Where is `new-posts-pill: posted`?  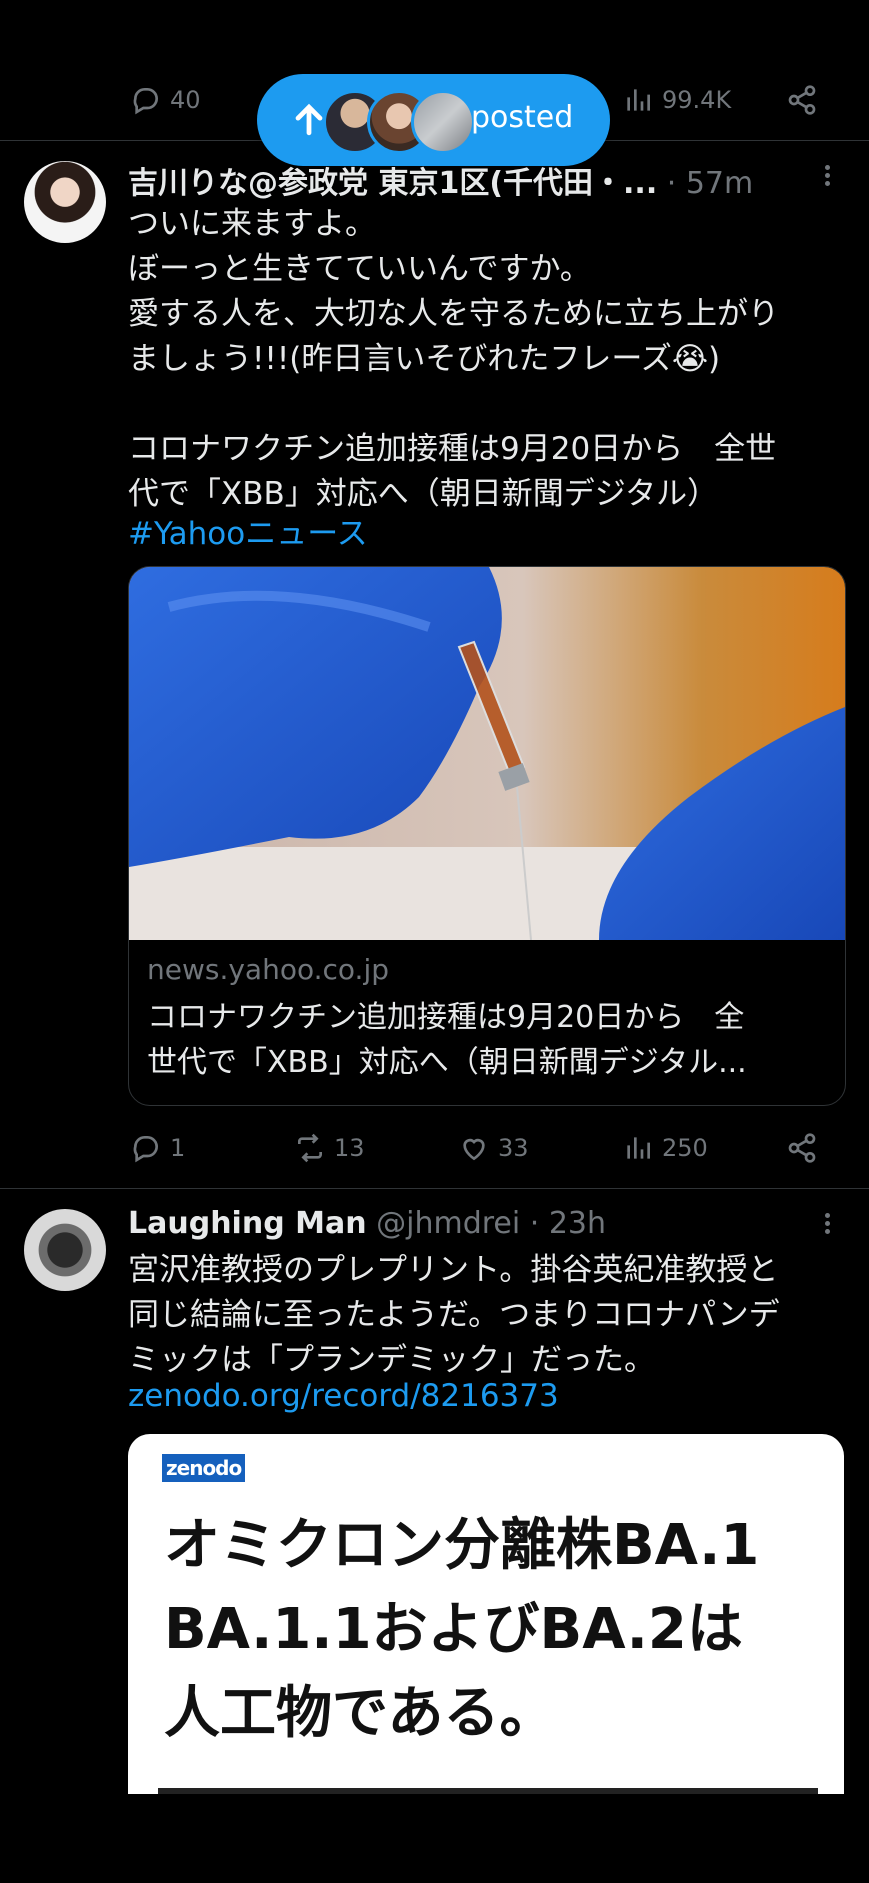 new-posts-pill: posted is located at coordinates (433, 120).